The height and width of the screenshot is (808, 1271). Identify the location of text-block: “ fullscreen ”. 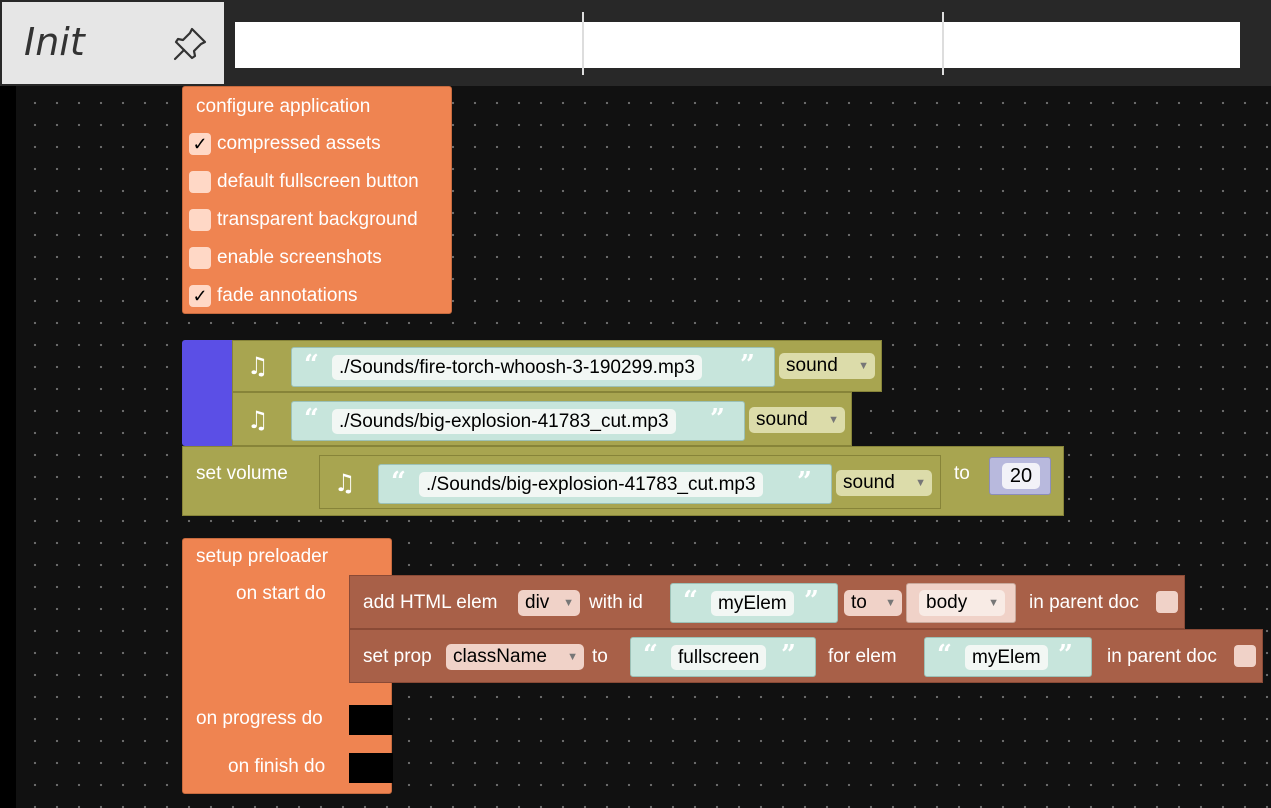
(723, 657).